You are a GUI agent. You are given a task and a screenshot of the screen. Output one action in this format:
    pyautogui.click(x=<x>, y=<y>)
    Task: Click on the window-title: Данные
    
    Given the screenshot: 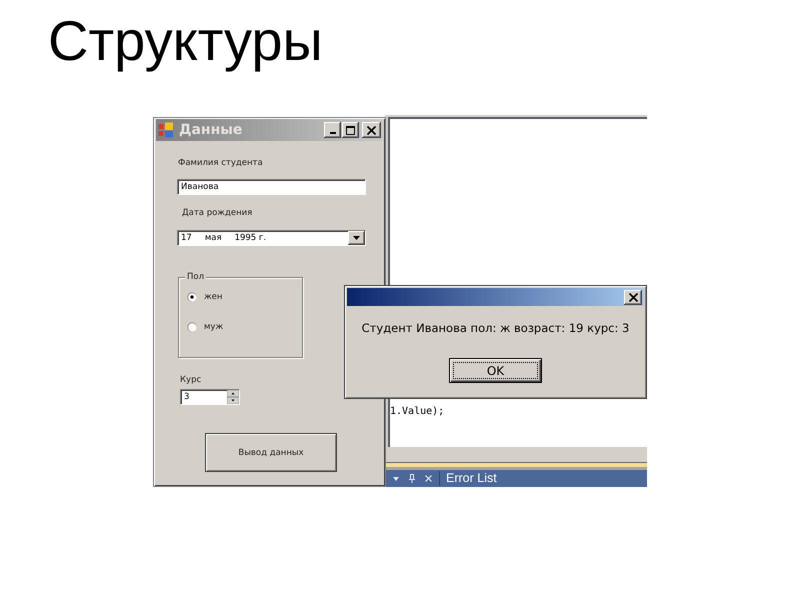 What is the action you would take?
    pyautogui.click(x=210, y=130)
    